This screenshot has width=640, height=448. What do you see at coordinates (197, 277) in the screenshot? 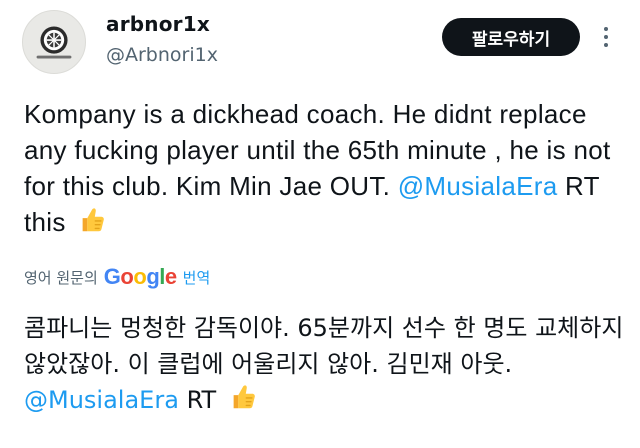
I see `translate-link: 번역` at bounding box center [197, 277].